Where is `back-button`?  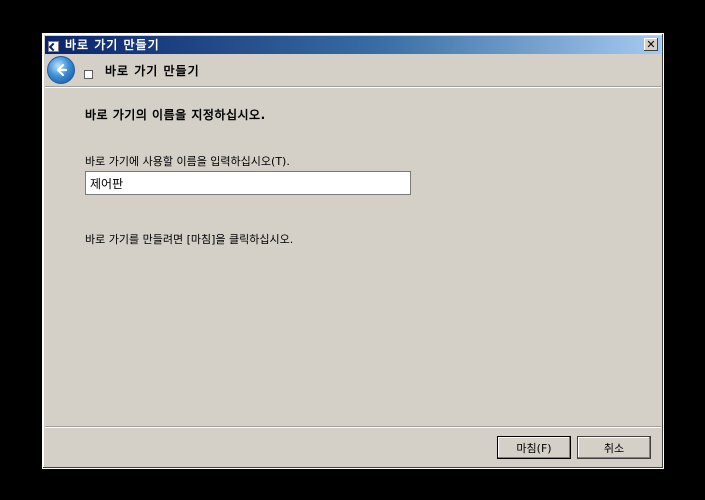 back-button is located at coordinates (61, 70).